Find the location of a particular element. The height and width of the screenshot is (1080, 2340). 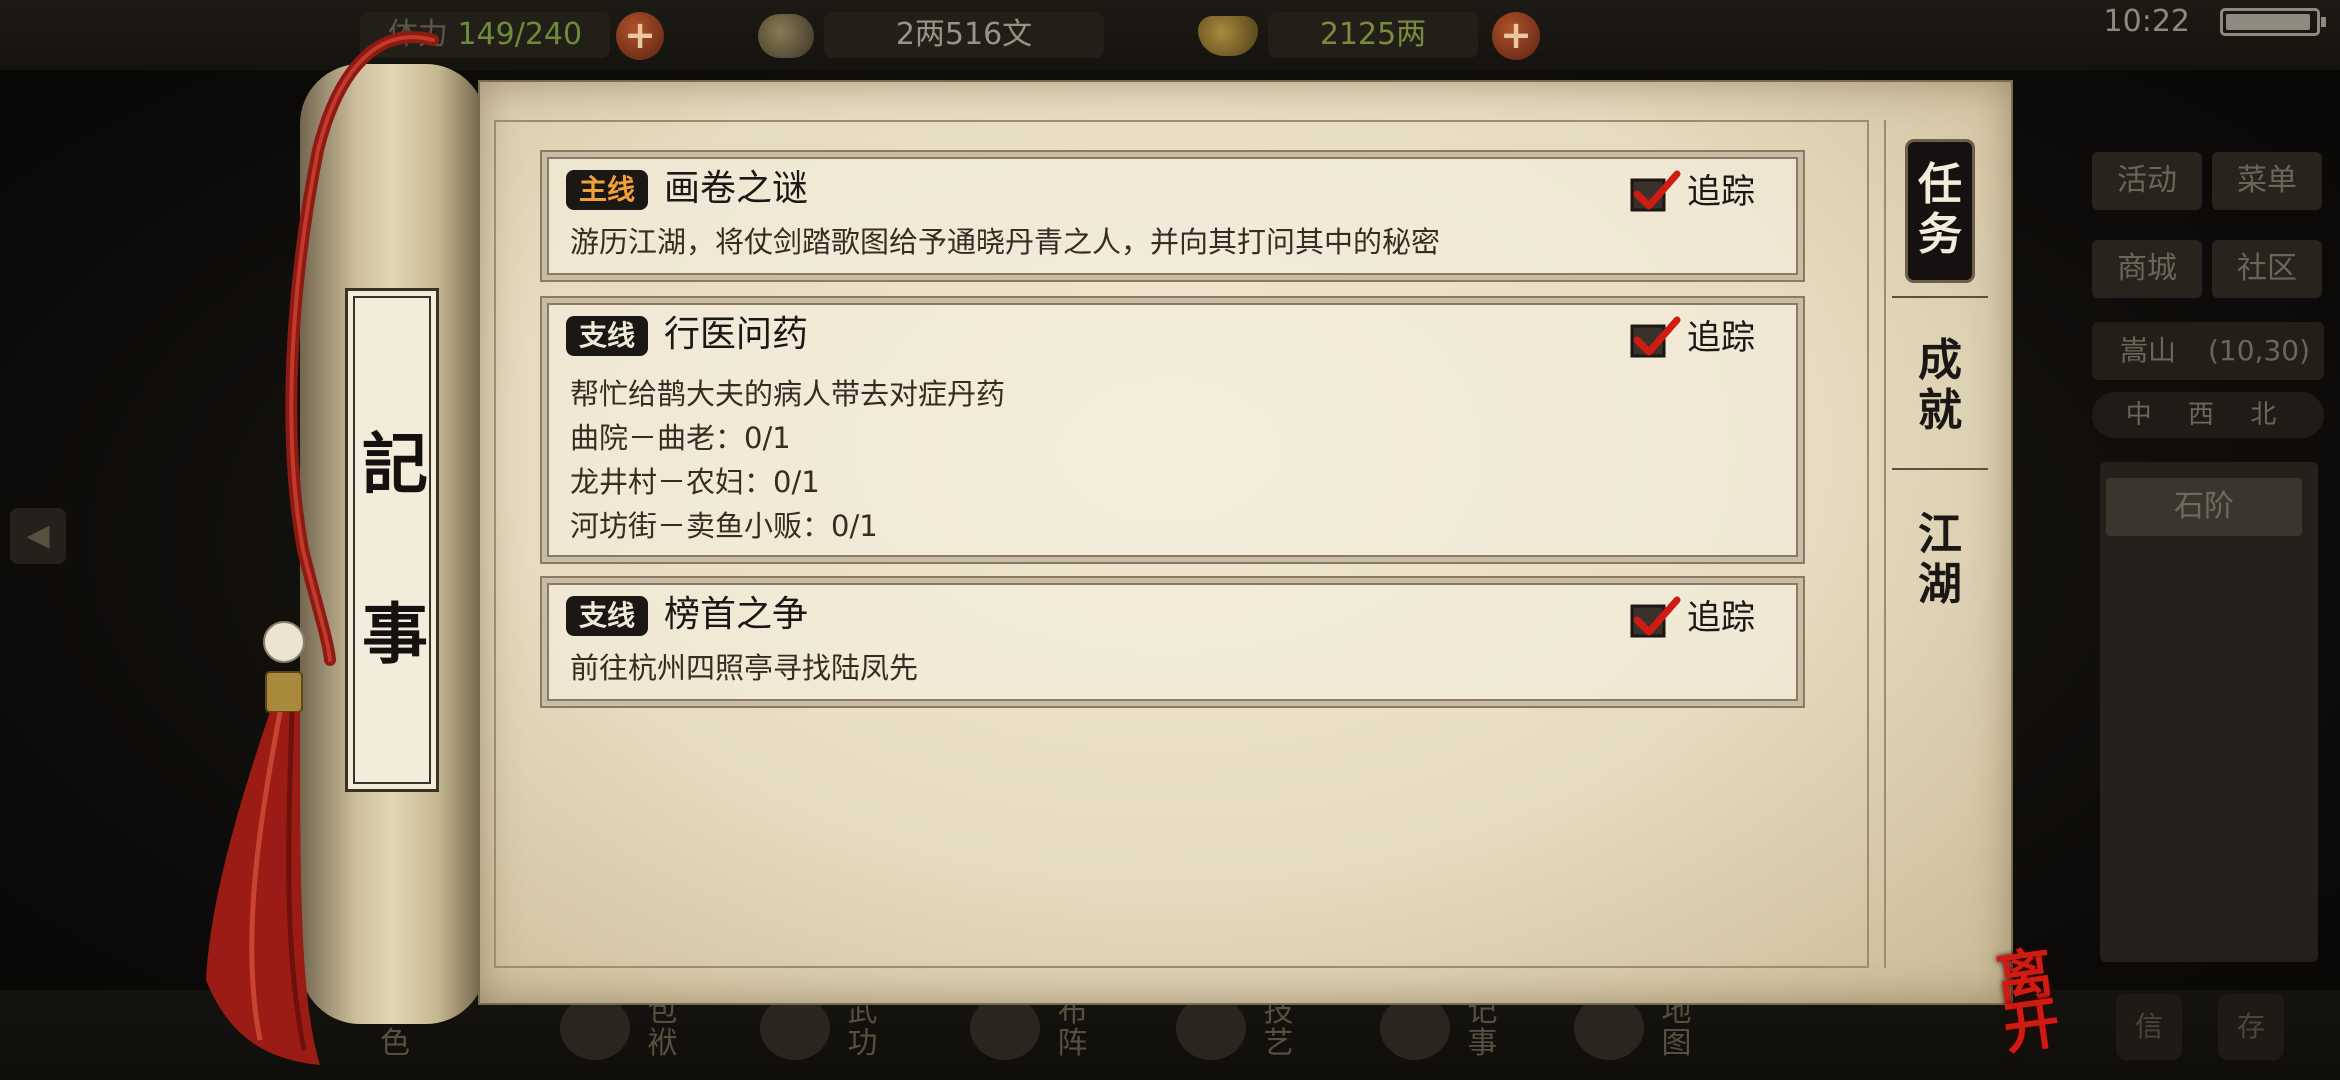

clock: 10:22 is located at coordinates (2146, 21).